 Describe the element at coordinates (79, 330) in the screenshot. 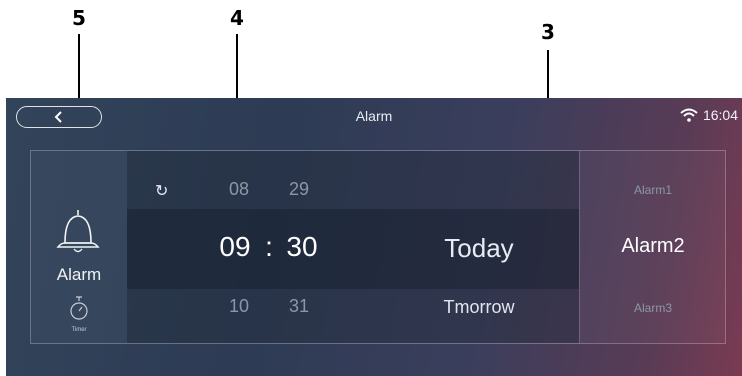

I see `timer-tab-label: Timer` at that location.